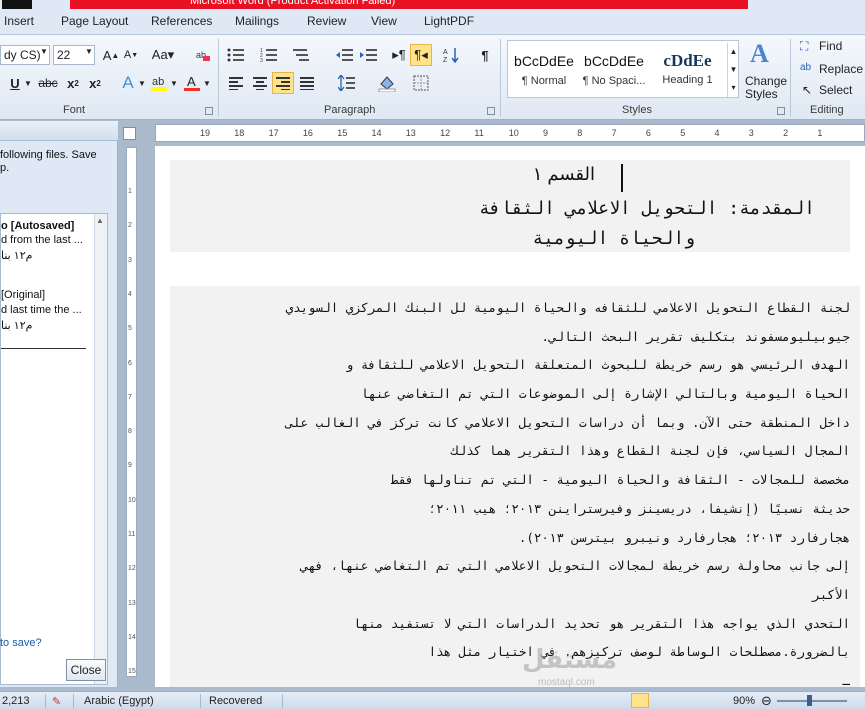  Describe the element at coordinates (544, 68) in the screenshot. I see `style-normal: bCcDdEe ¶ Normal` at that location.